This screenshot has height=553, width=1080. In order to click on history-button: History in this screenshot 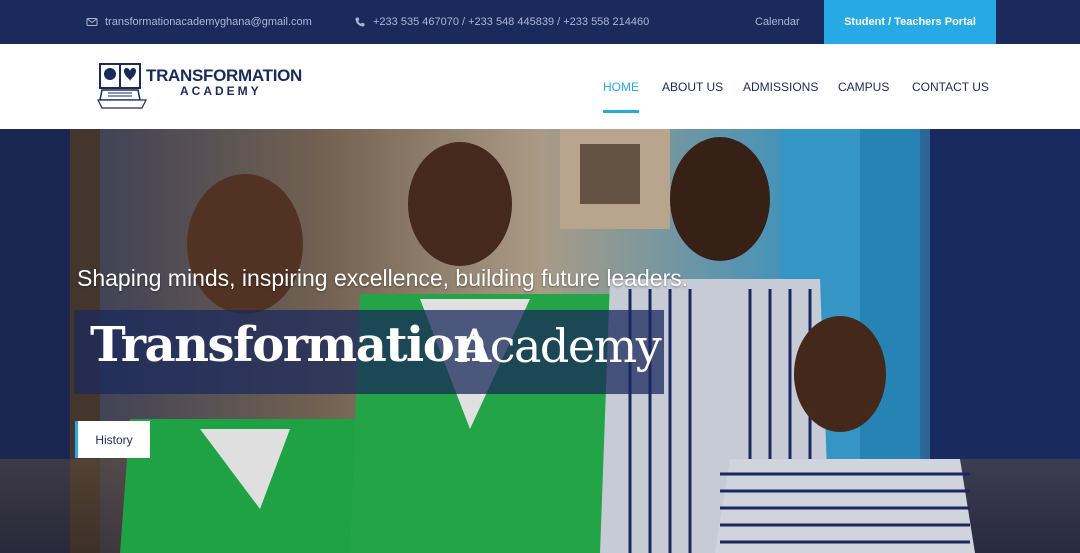, I will do `click(112, 439)`.